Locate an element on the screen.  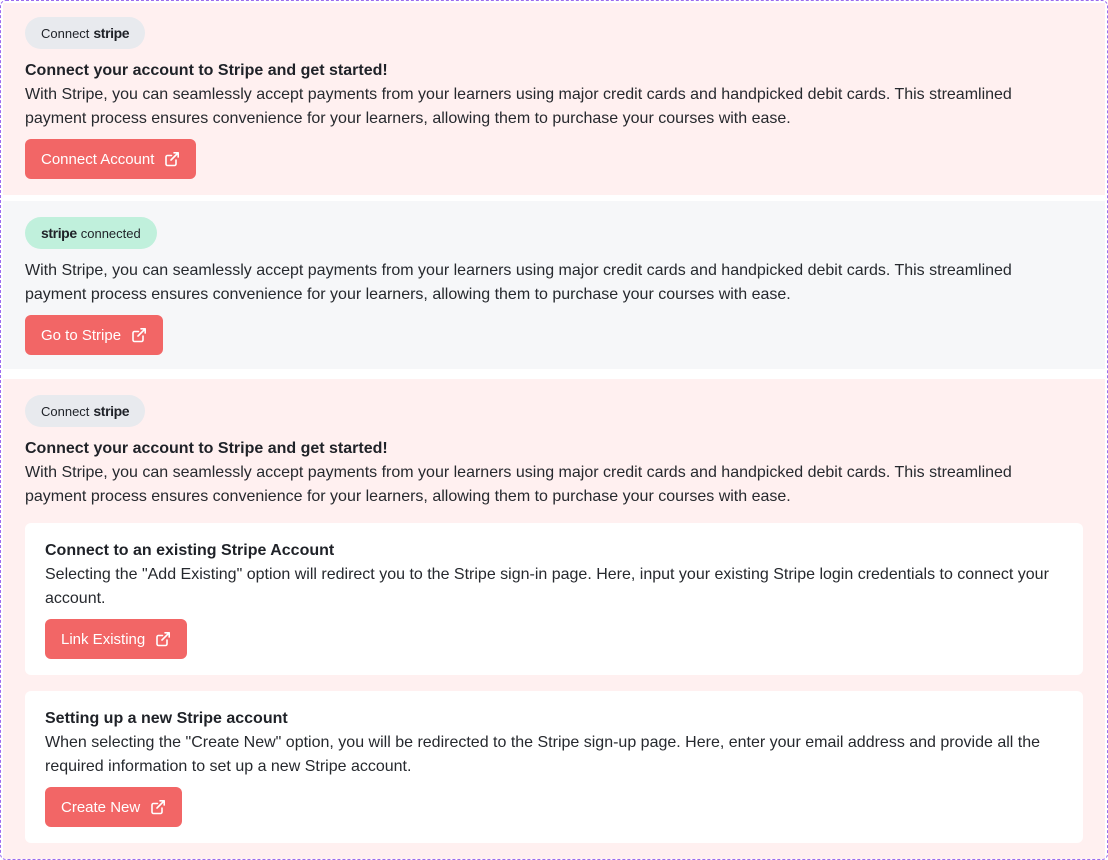
go-to-stripe-button: Go to Stripe is located at coordinates (94, 335).